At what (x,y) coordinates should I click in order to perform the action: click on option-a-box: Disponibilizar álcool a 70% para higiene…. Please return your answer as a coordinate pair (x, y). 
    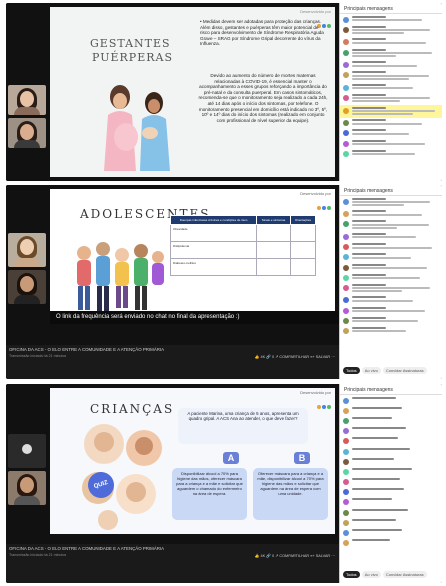
    Looking at the image, I should click on (209, 494).